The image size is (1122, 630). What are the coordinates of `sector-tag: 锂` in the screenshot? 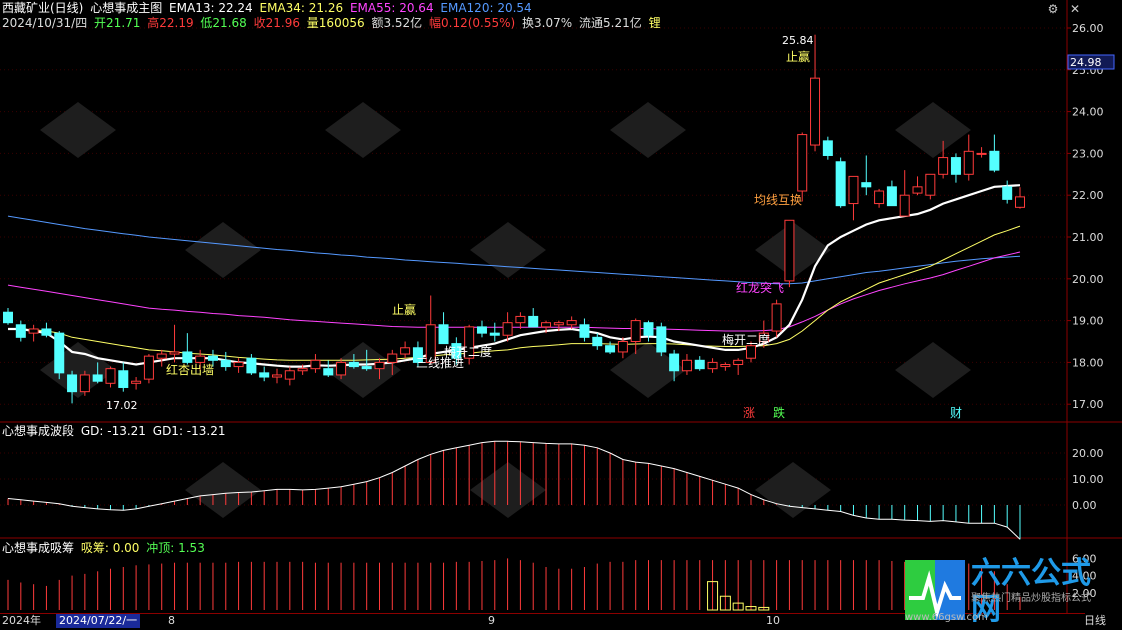 It's located at (655, 23).